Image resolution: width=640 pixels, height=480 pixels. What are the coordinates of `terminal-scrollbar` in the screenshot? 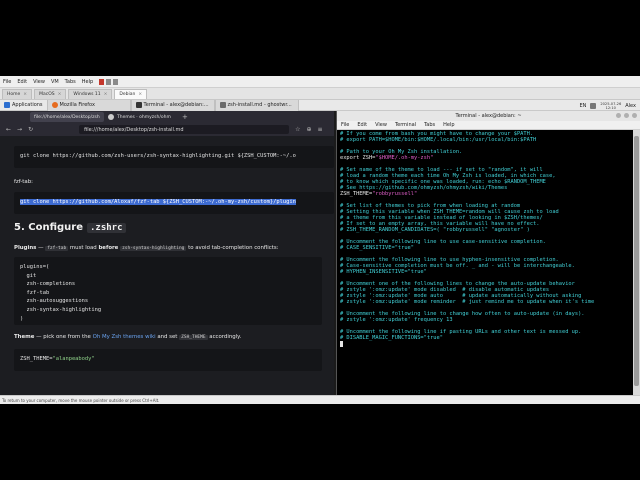 It's located at (636, 262).